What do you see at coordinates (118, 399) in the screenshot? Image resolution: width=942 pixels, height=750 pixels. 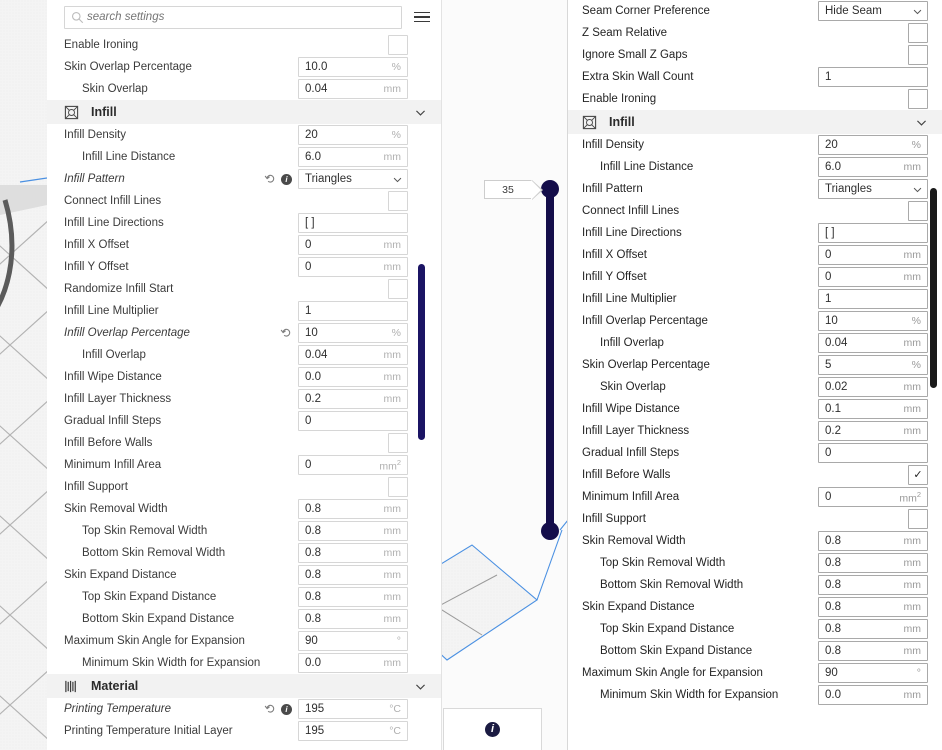 I see `setting-label: Infill Layer Thickness` at bounding box center [118, 399].